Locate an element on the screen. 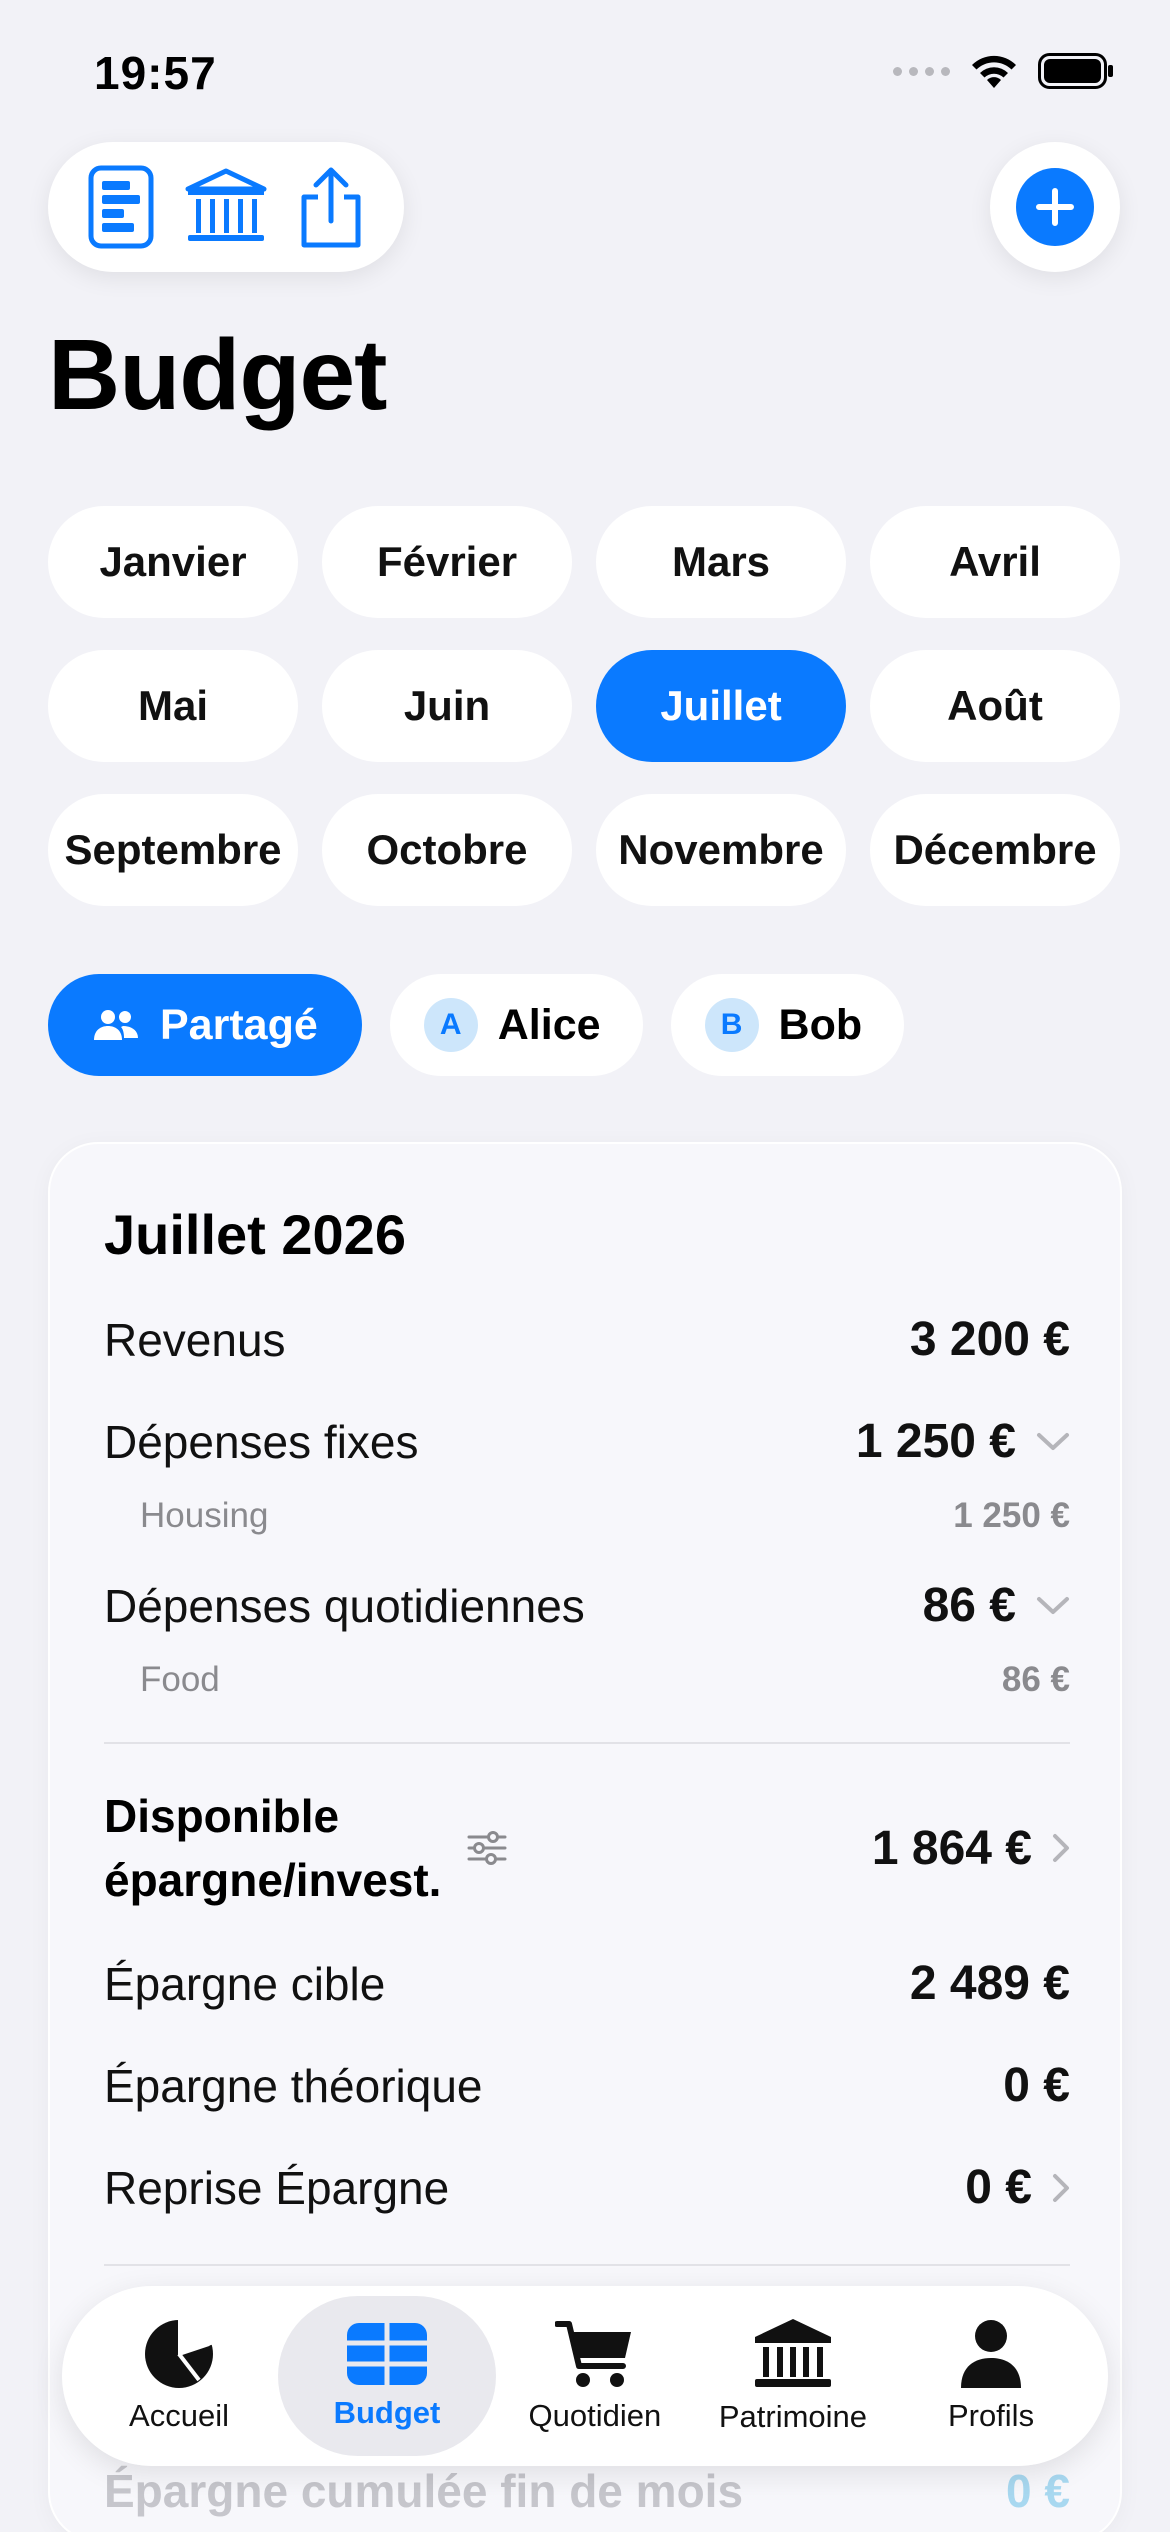 The image size is (1170, 2532). depenses-quotidiennes-row: Dépenses quotidiennes 86 € is located at coordinates (587, 1605).